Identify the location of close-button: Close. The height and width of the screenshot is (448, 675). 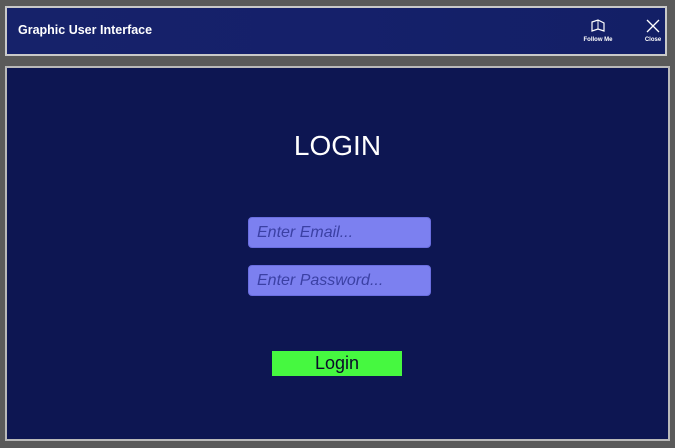
(653, 34).